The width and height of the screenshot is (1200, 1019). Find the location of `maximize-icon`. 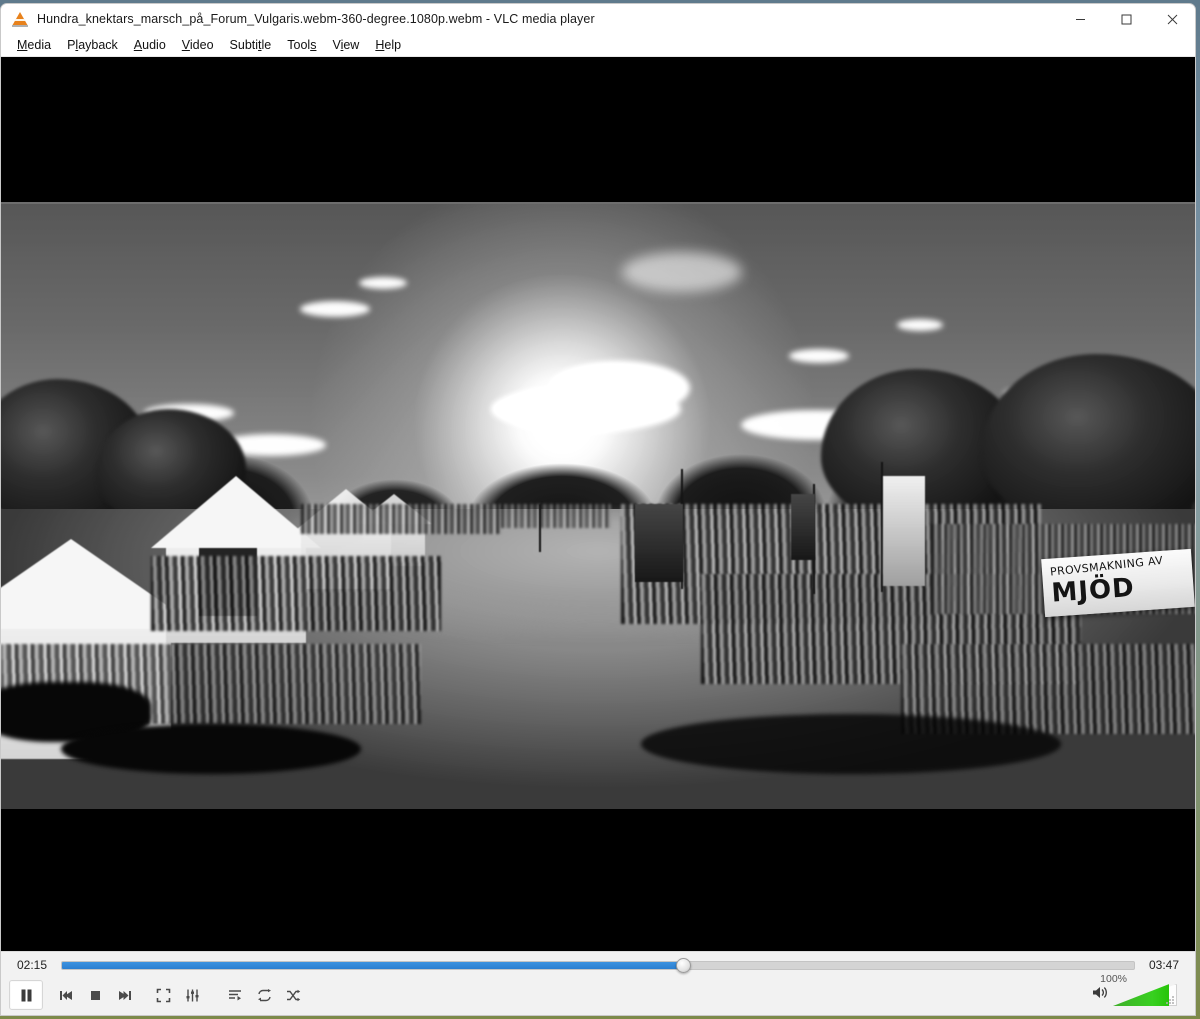

maximize-icon is located at coordinates (1126, 19).